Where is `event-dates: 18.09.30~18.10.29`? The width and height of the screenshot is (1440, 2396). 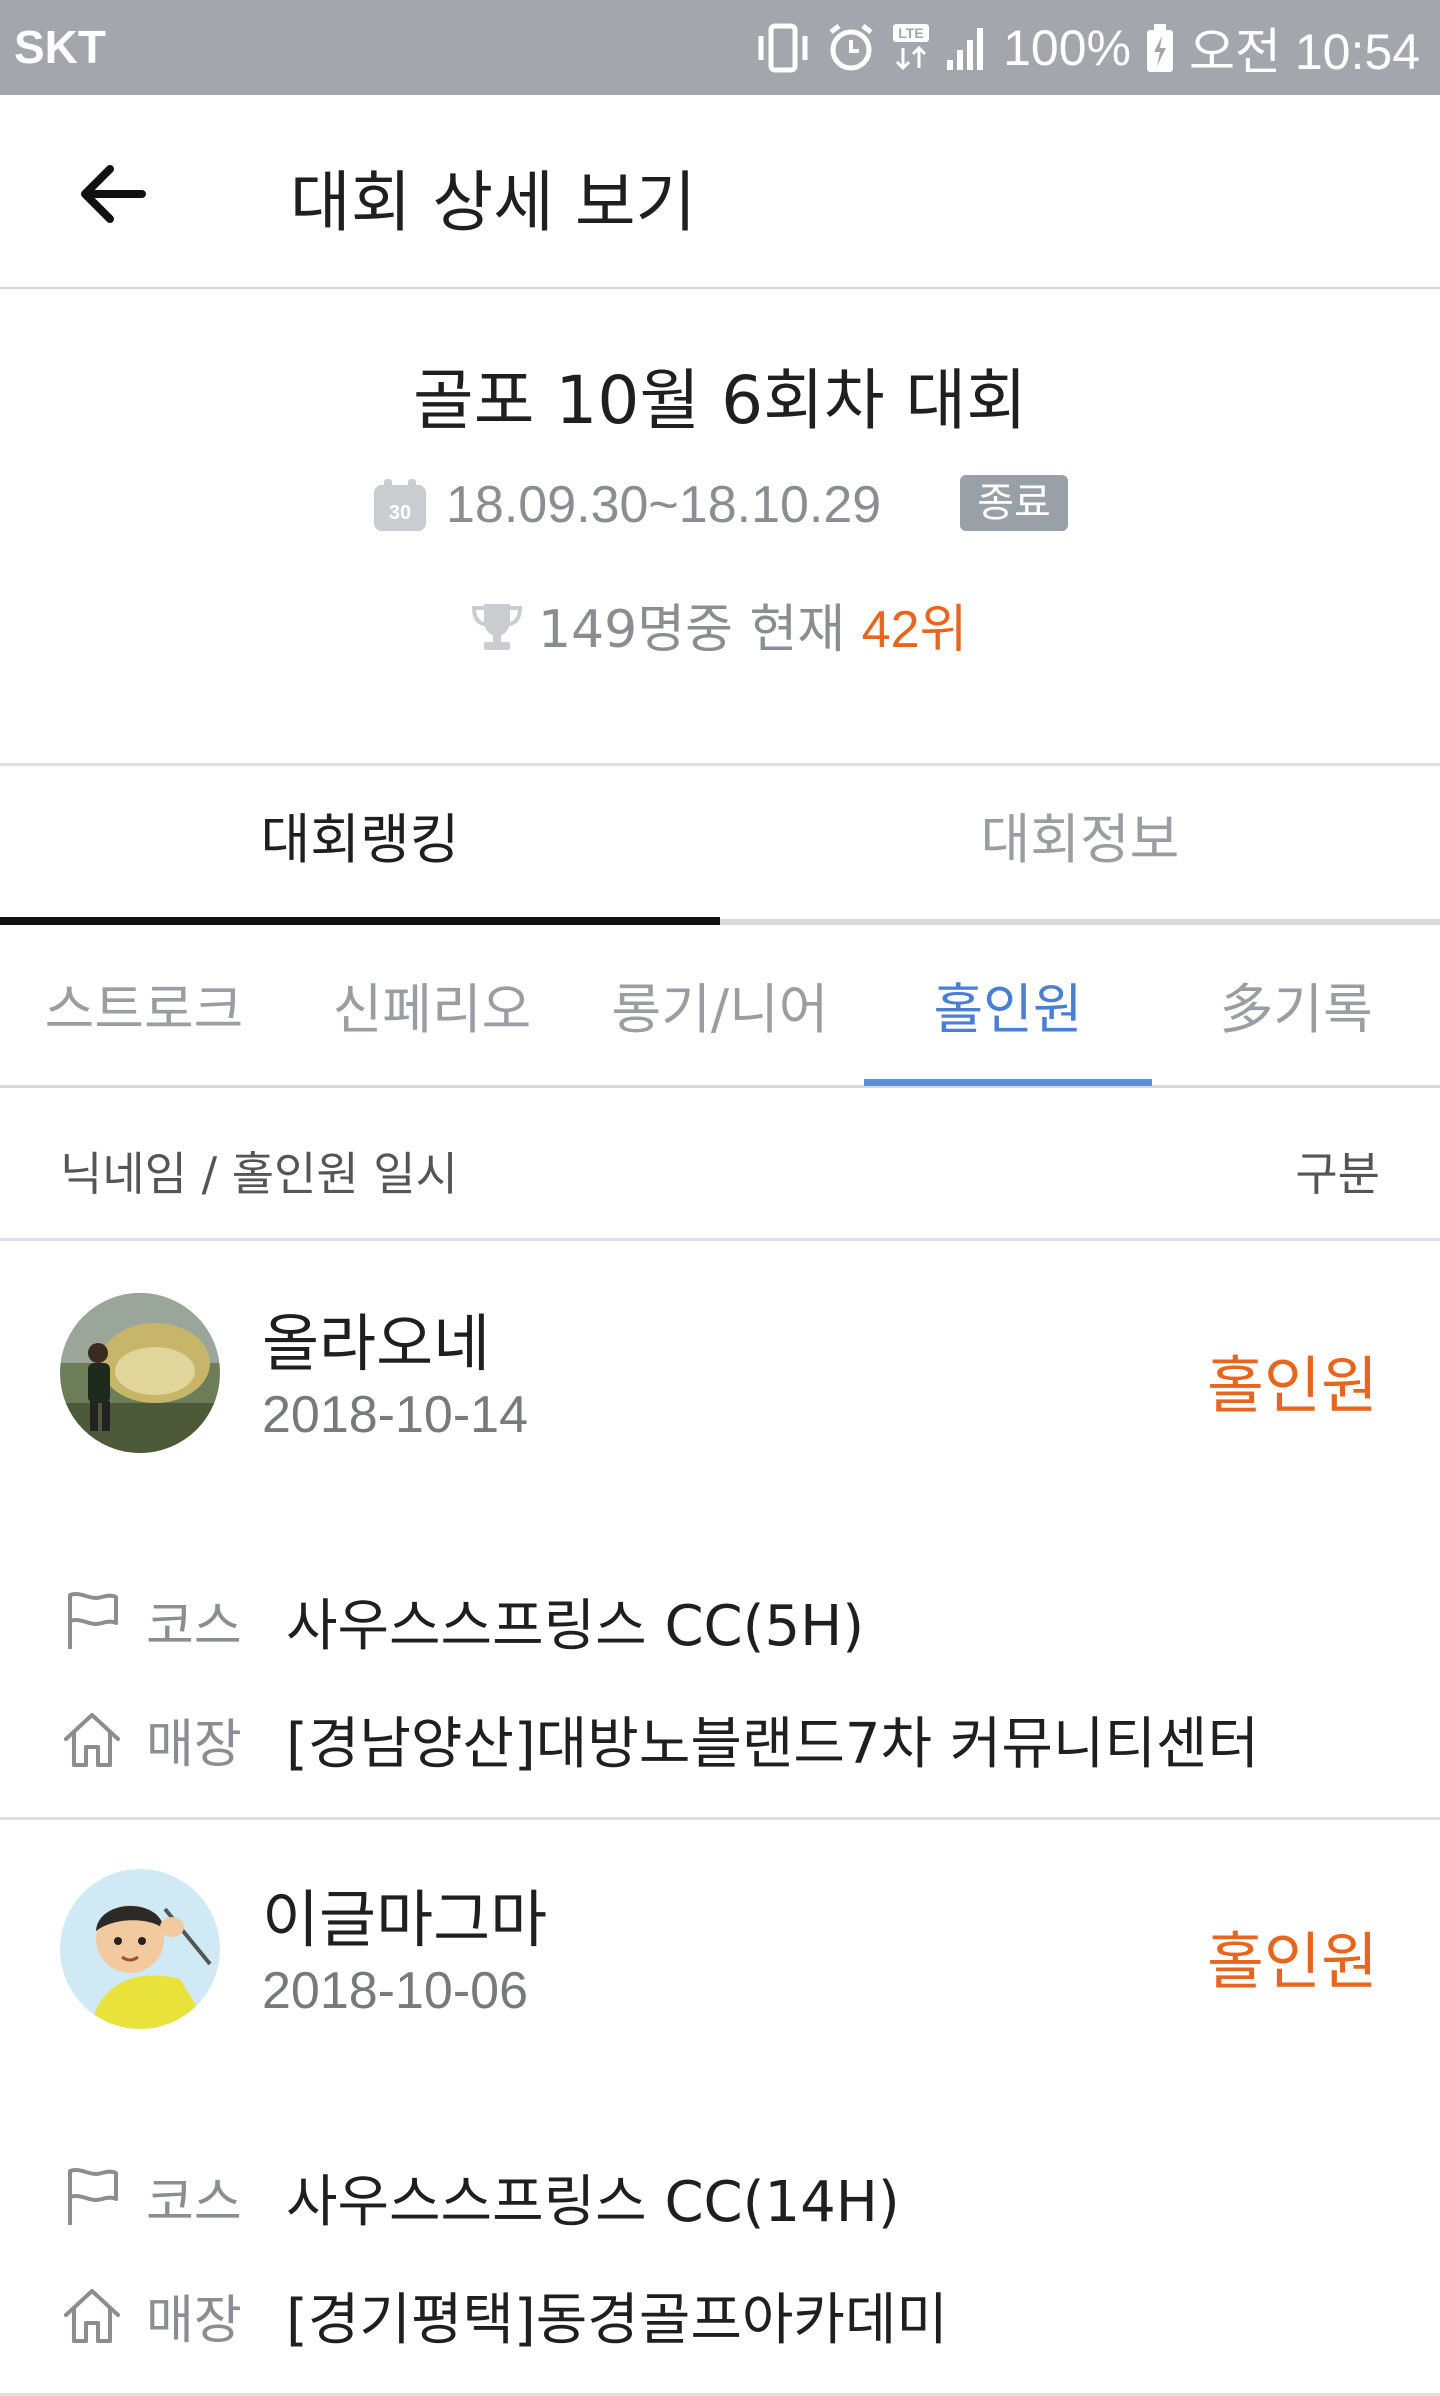
event-dates: 18.09.30~18.10.29 is located at coordinates (664, 505).